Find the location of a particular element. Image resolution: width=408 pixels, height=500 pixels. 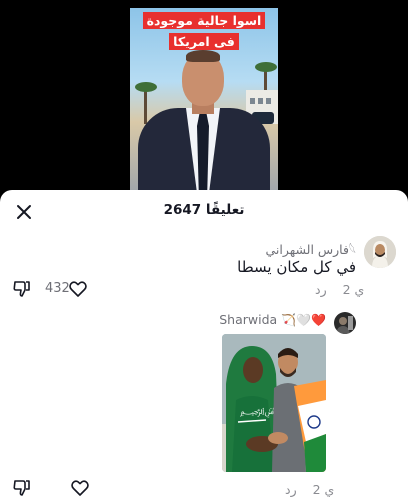

video-overlay-title: اسوا جالية موجودة فى امريكا is located at coordinates (204, 31).